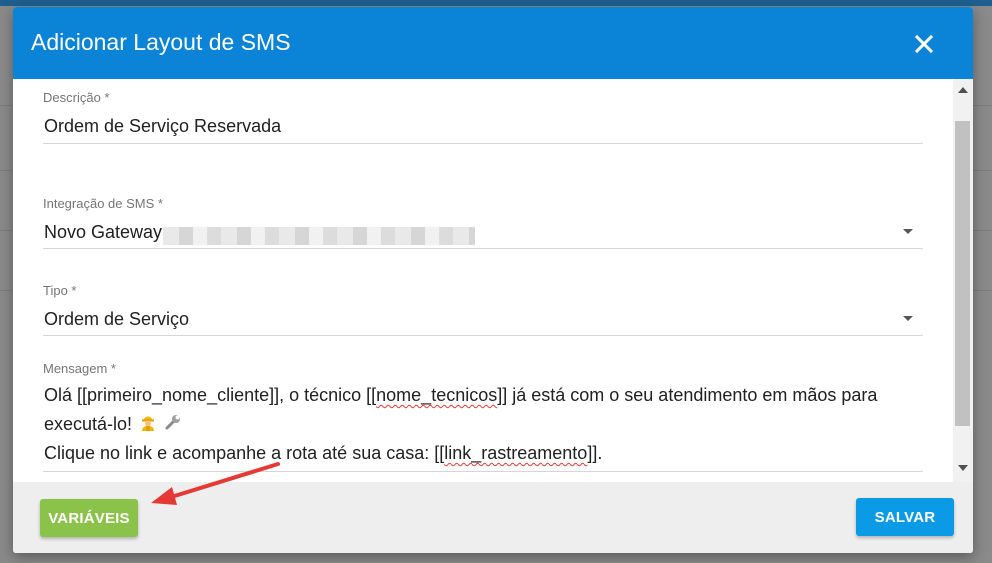 The width and height of the screenshot is (992, 563). Describe the element at coordinates (496, 3) in the screenshot. I see `background-top-bar` at that location.